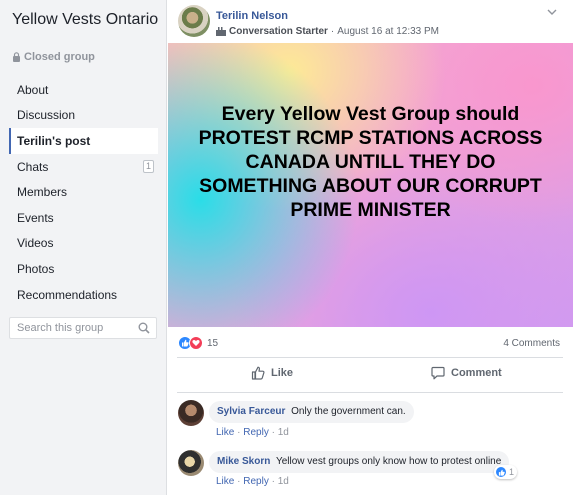 This screenshot has height=495, width=573. I want to click on nav-item-discussion: Discussion, so click(83, 116).